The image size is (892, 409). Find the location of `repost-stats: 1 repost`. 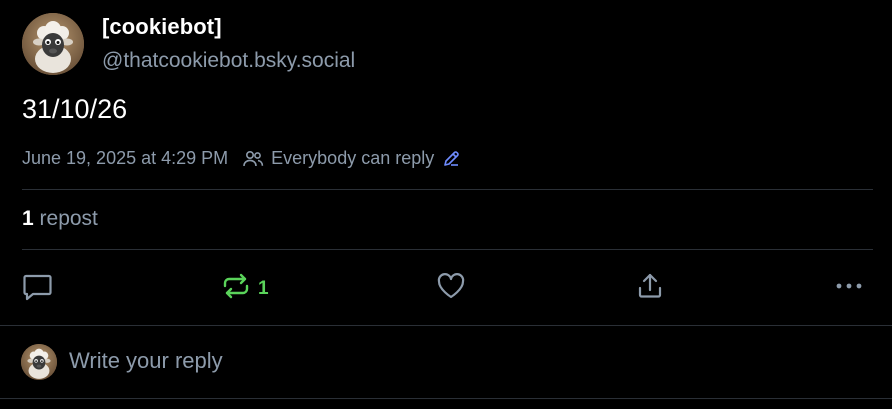

repost-stats: 1 repost is located at coordinates (60, 219).